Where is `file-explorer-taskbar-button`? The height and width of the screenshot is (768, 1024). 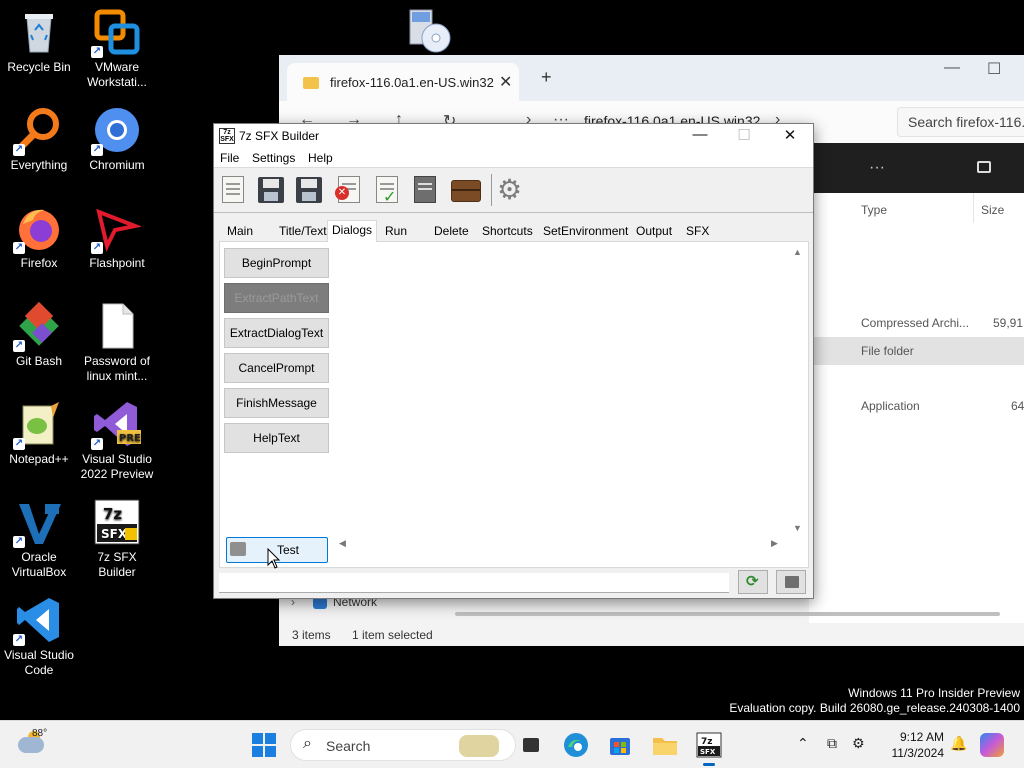
file-explorer-taskbar-button is located at coordinates (665, 745).